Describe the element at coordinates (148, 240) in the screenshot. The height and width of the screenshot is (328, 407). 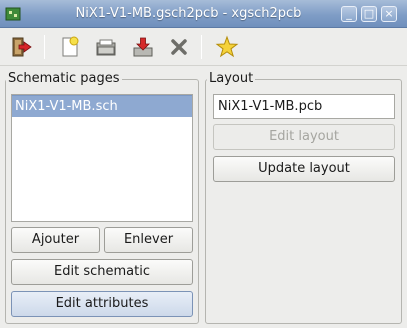
I see `remove-page-button: Enlever` at that location.